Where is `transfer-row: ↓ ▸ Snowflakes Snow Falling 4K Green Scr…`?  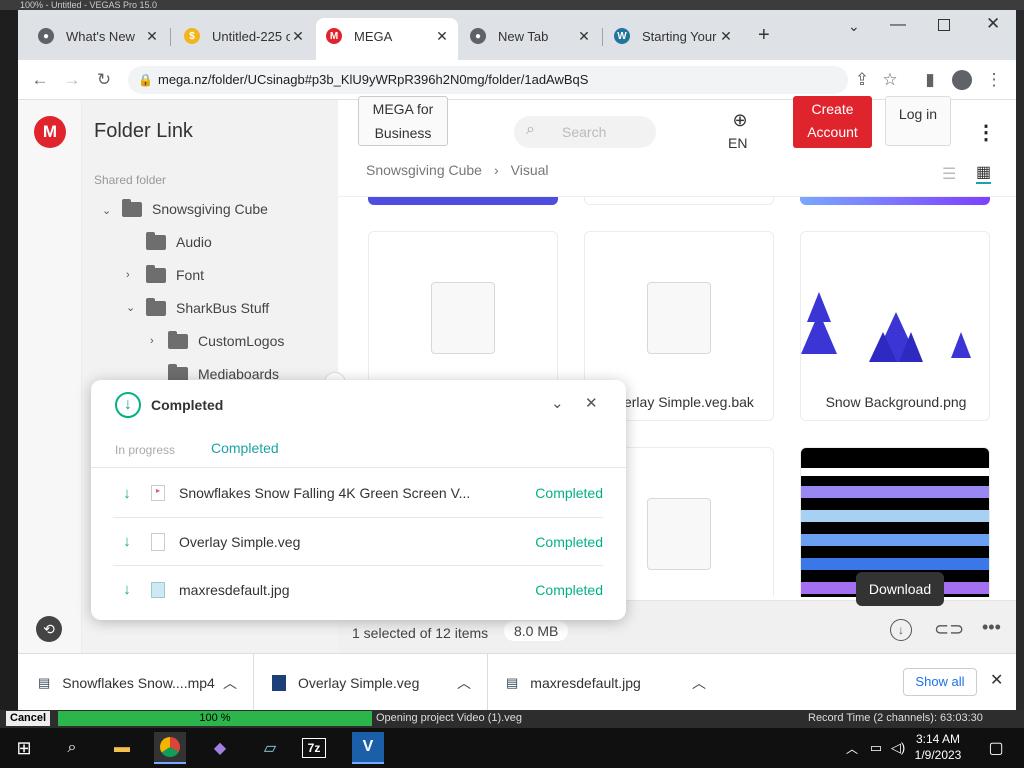
transfer-row: ↓ ▸ Snowflakes Snow Falling 4K Green Scr… is located at coordinates (358, 493).